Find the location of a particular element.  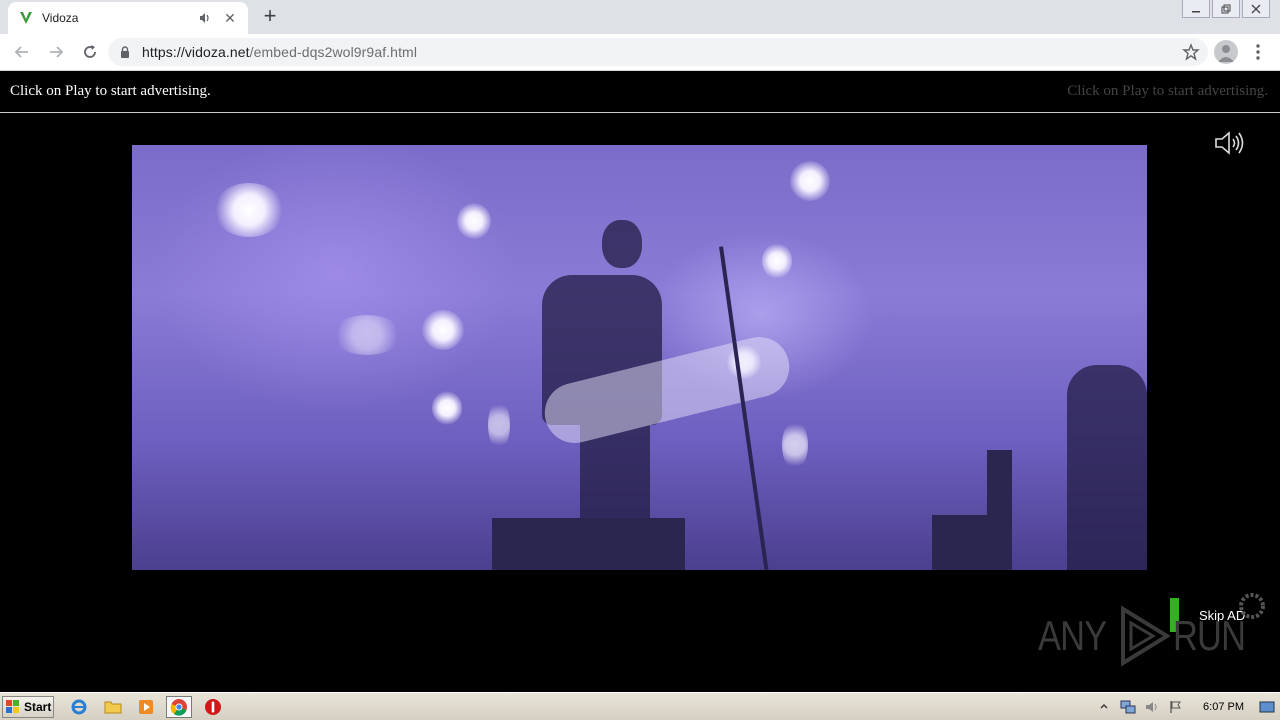

tab-title: Vidoza is located at coordinates (60, 18).